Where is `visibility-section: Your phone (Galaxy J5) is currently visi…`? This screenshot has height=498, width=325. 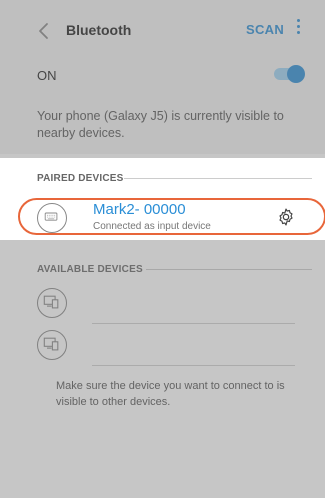 visibility-section: Your phone (Galaxy J5) is currently visi… is located at coordinates (162, 125).